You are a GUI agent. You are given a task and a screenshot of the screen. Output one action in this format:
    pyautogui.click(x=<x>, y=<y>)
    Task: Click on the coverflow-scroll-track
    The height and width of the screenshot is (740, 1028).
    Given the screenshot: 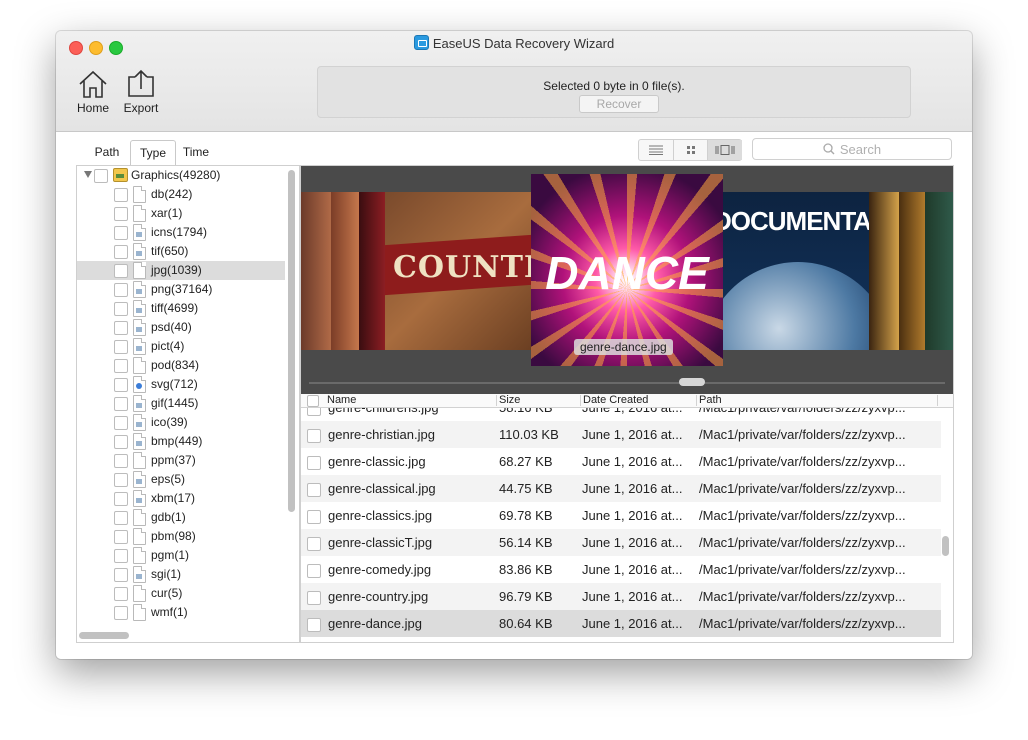 What is the action you would take?
    pyautogui.click(x=627, y=383)
    